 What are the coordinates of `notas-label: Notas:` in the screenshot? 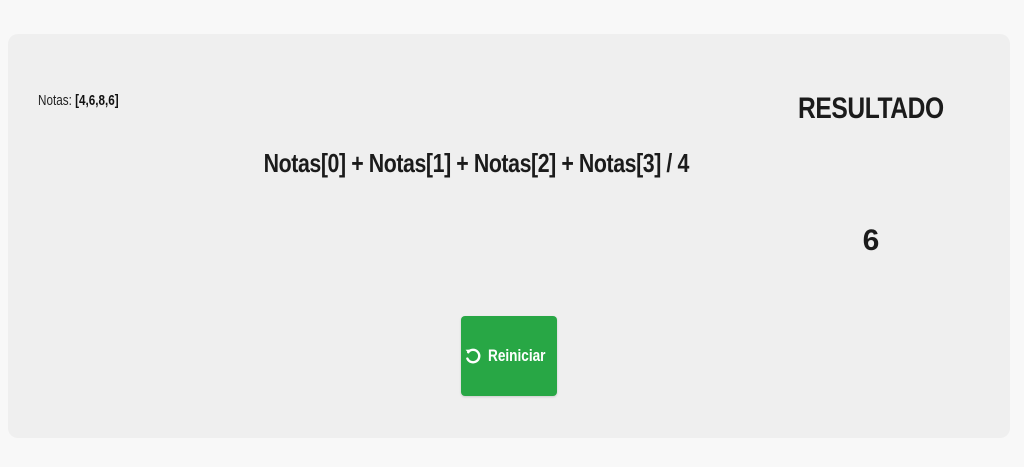 It's located at (55, 100).